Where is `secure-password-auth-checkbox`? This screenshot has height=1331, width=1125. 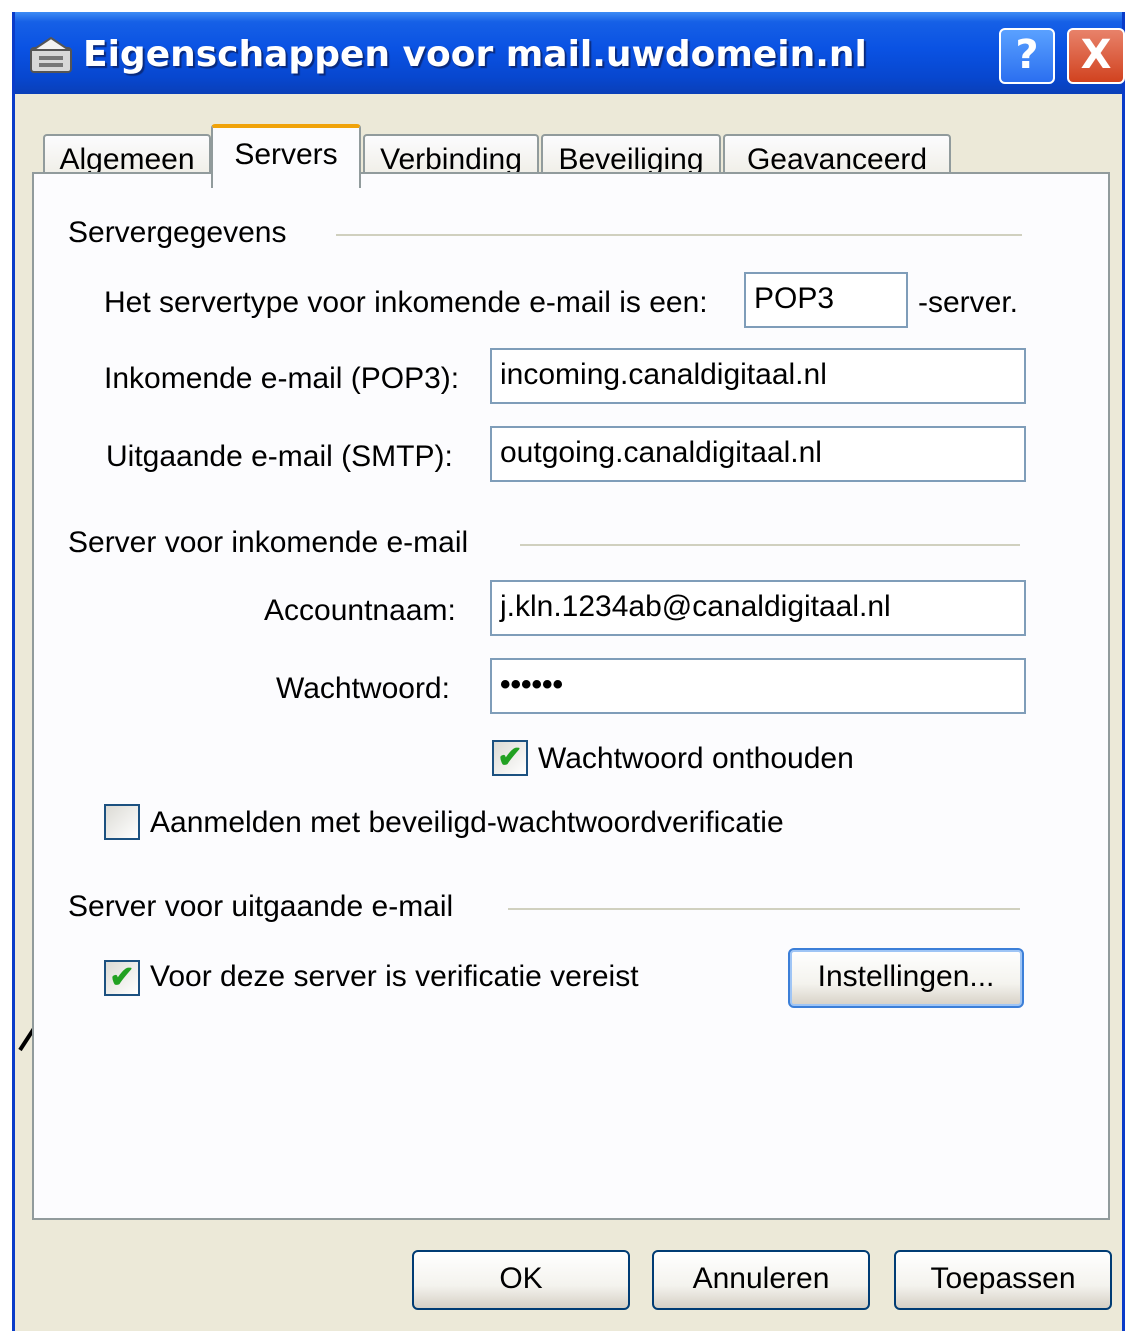
secure-password-auth-checkbox is located at coordinates (122, 822).